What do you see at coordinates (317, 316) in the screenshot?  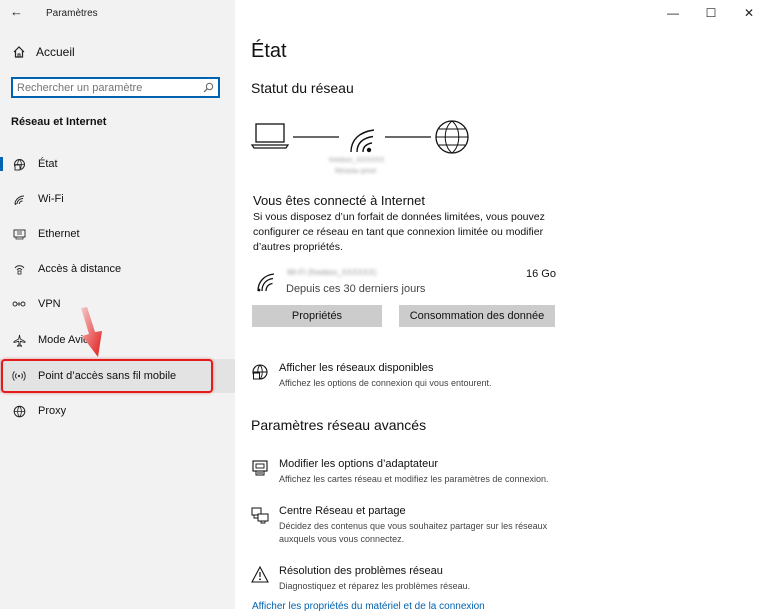 I see `properties-button: Propriétés` at bounding box center [317, 316].